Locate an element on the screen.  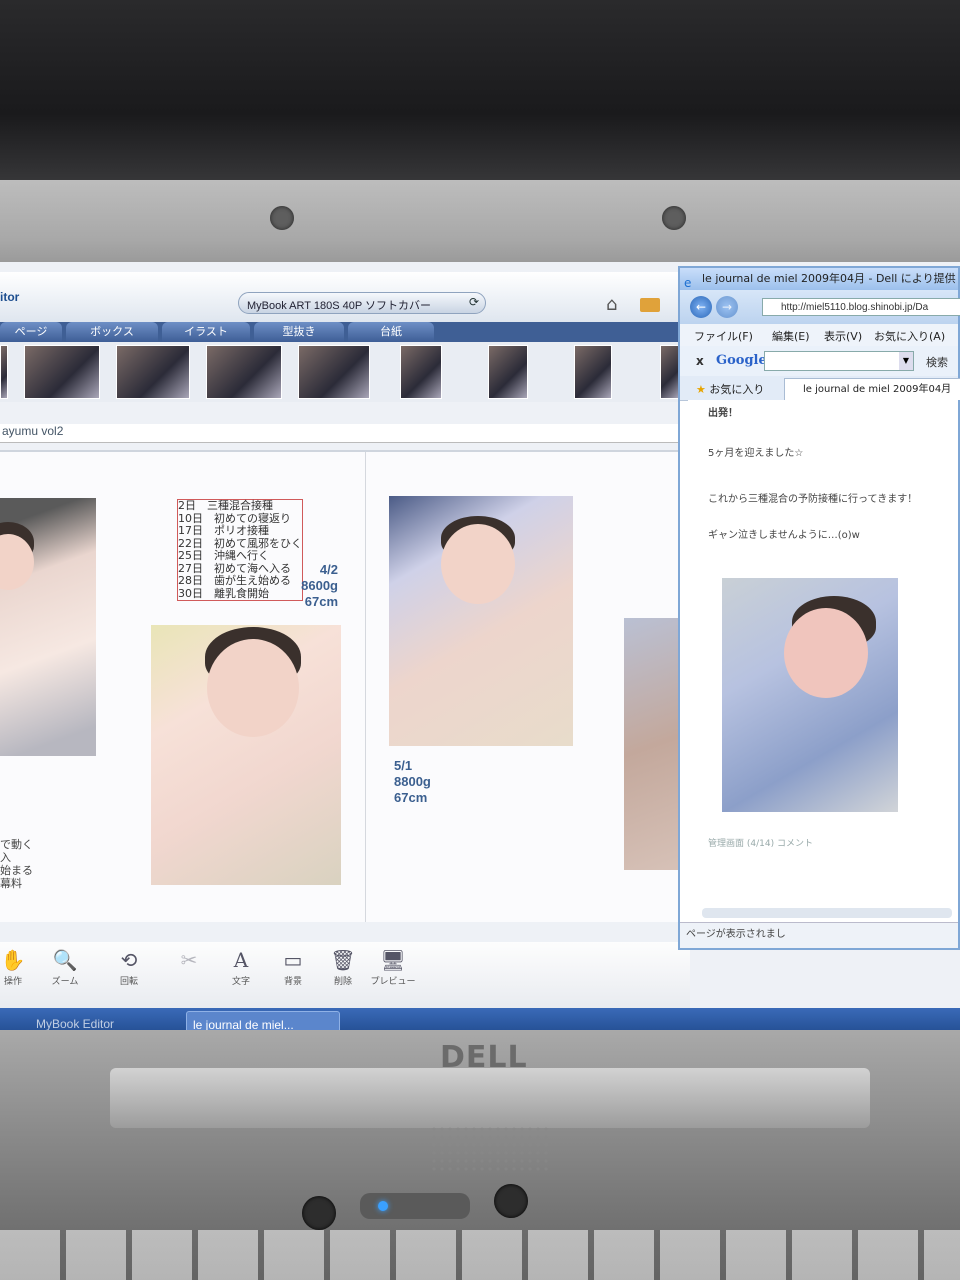
text-button: A 文字 is located at coordinates (241, 967).